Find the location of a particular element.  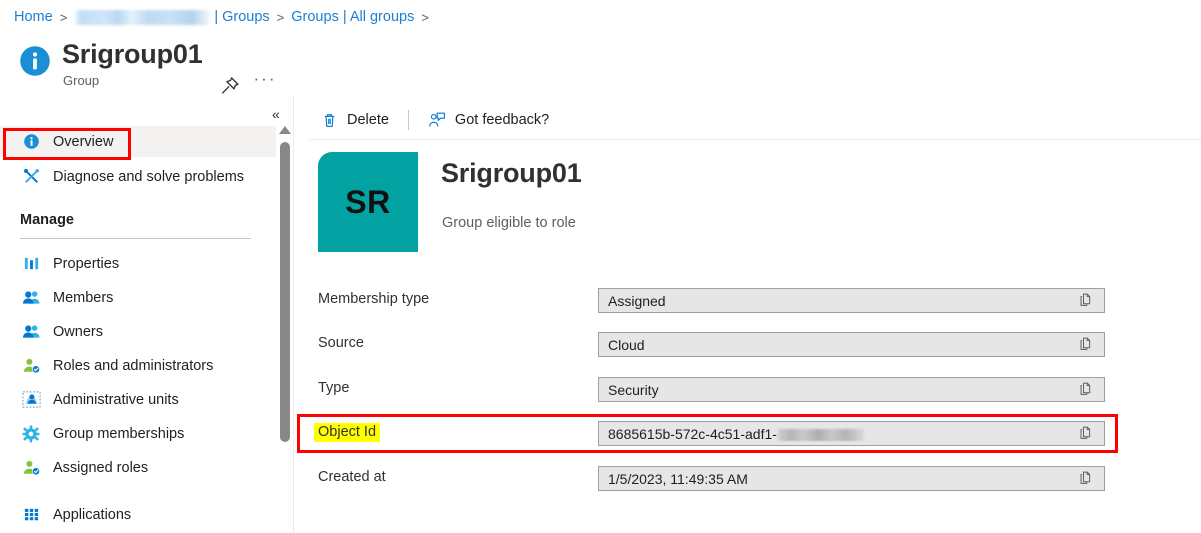

sidebar-item-diagnose-and-solve-problems: Diagnose and solve problems is located at coordinates (138, 176).